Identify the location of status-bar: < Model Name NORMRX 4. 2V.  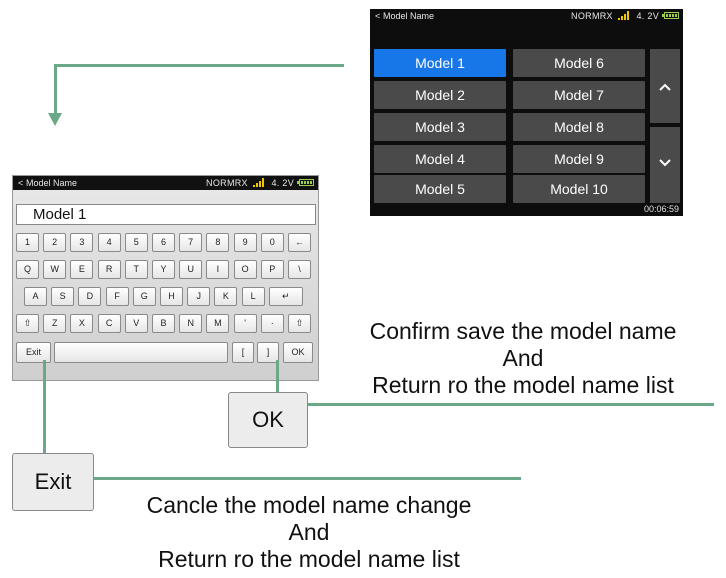
(526, 16).